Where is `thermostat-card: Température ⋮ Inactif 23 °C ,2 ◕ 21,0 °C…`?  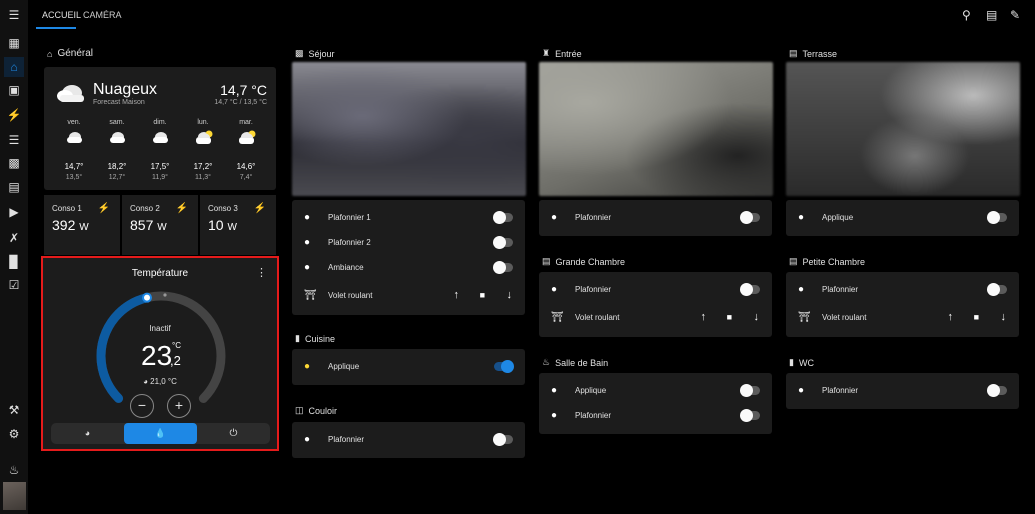 thermostat-card: Température ⋮ Inactif 23 °C ,2 ◕ 21,0 °C… is located at coordinates (160, 353).